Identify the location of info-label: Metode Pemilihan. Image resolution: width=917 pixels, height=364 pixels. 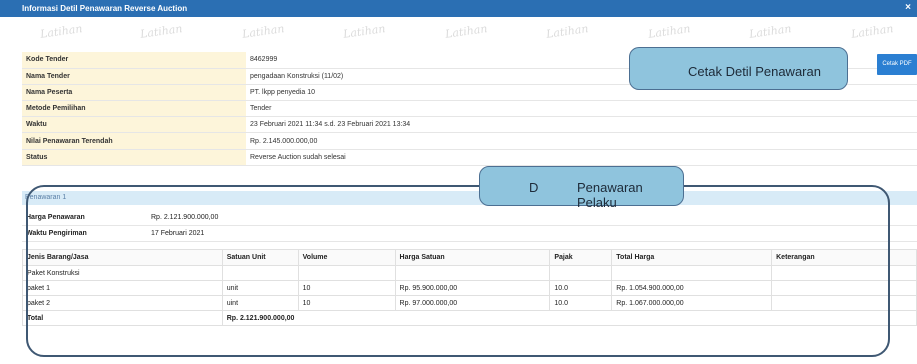
(134, 109).